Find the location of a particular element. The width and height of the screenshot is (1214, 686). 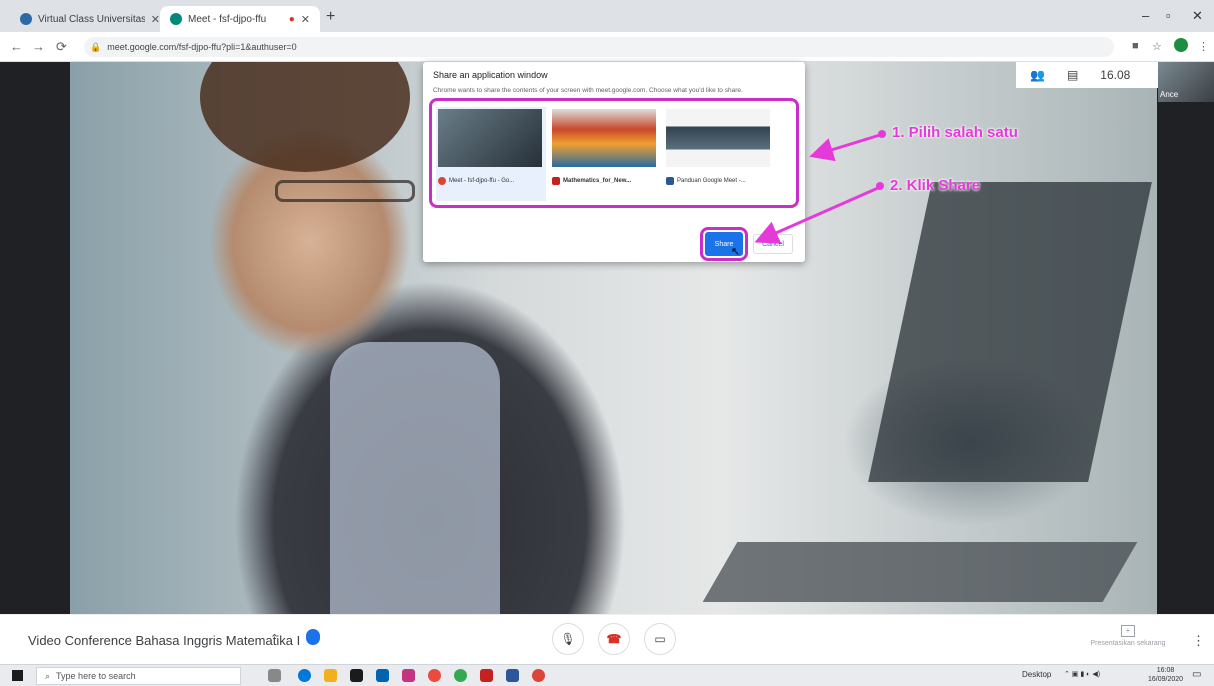

shield-icon is located at coordinates (313, 637).